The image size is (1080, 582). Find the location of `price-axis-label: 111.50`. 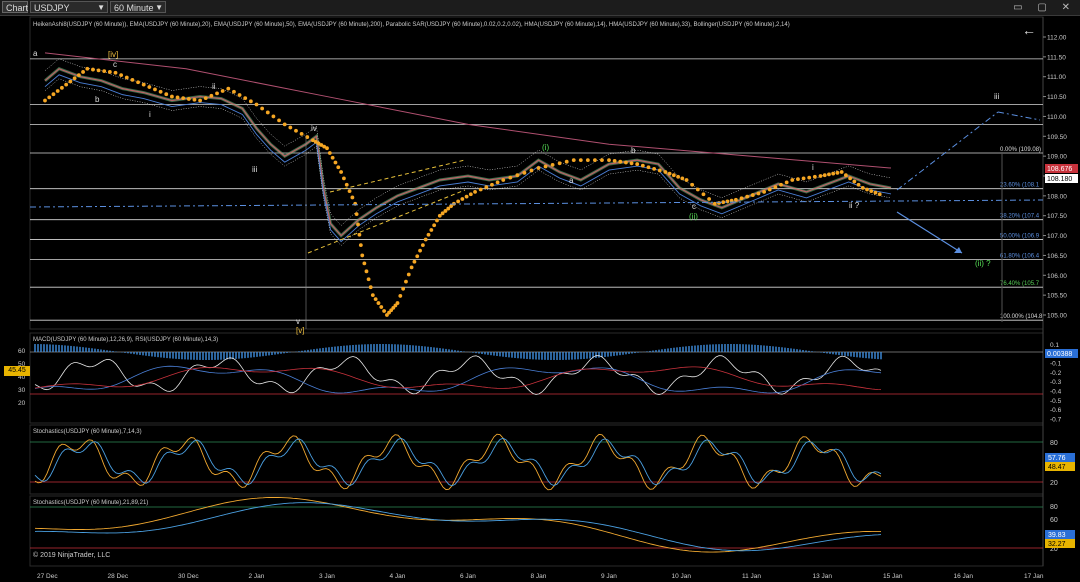

price-axis-label: 111.50 is located at coordinates (1056, 57).